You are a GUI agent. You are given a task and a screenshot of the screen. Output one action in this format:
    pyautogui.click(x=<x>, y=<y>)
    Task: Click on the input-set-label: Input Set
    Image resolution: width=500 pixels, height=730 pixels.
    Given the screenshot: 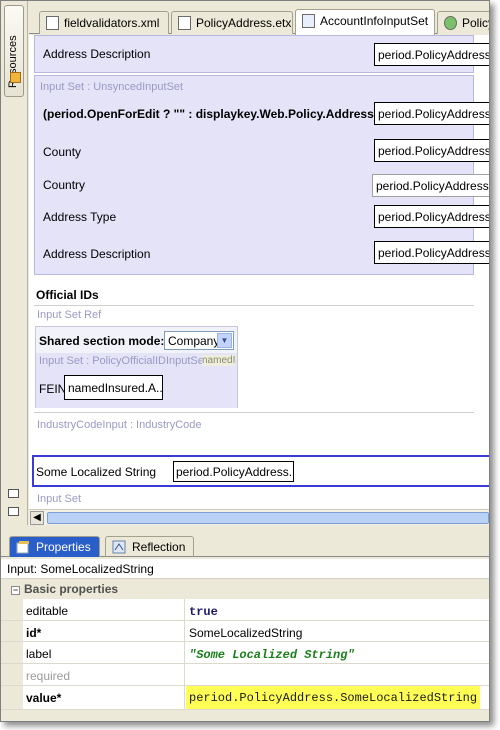 What is the action you would take?
    pyautogui.click(x=59, y=499)
    